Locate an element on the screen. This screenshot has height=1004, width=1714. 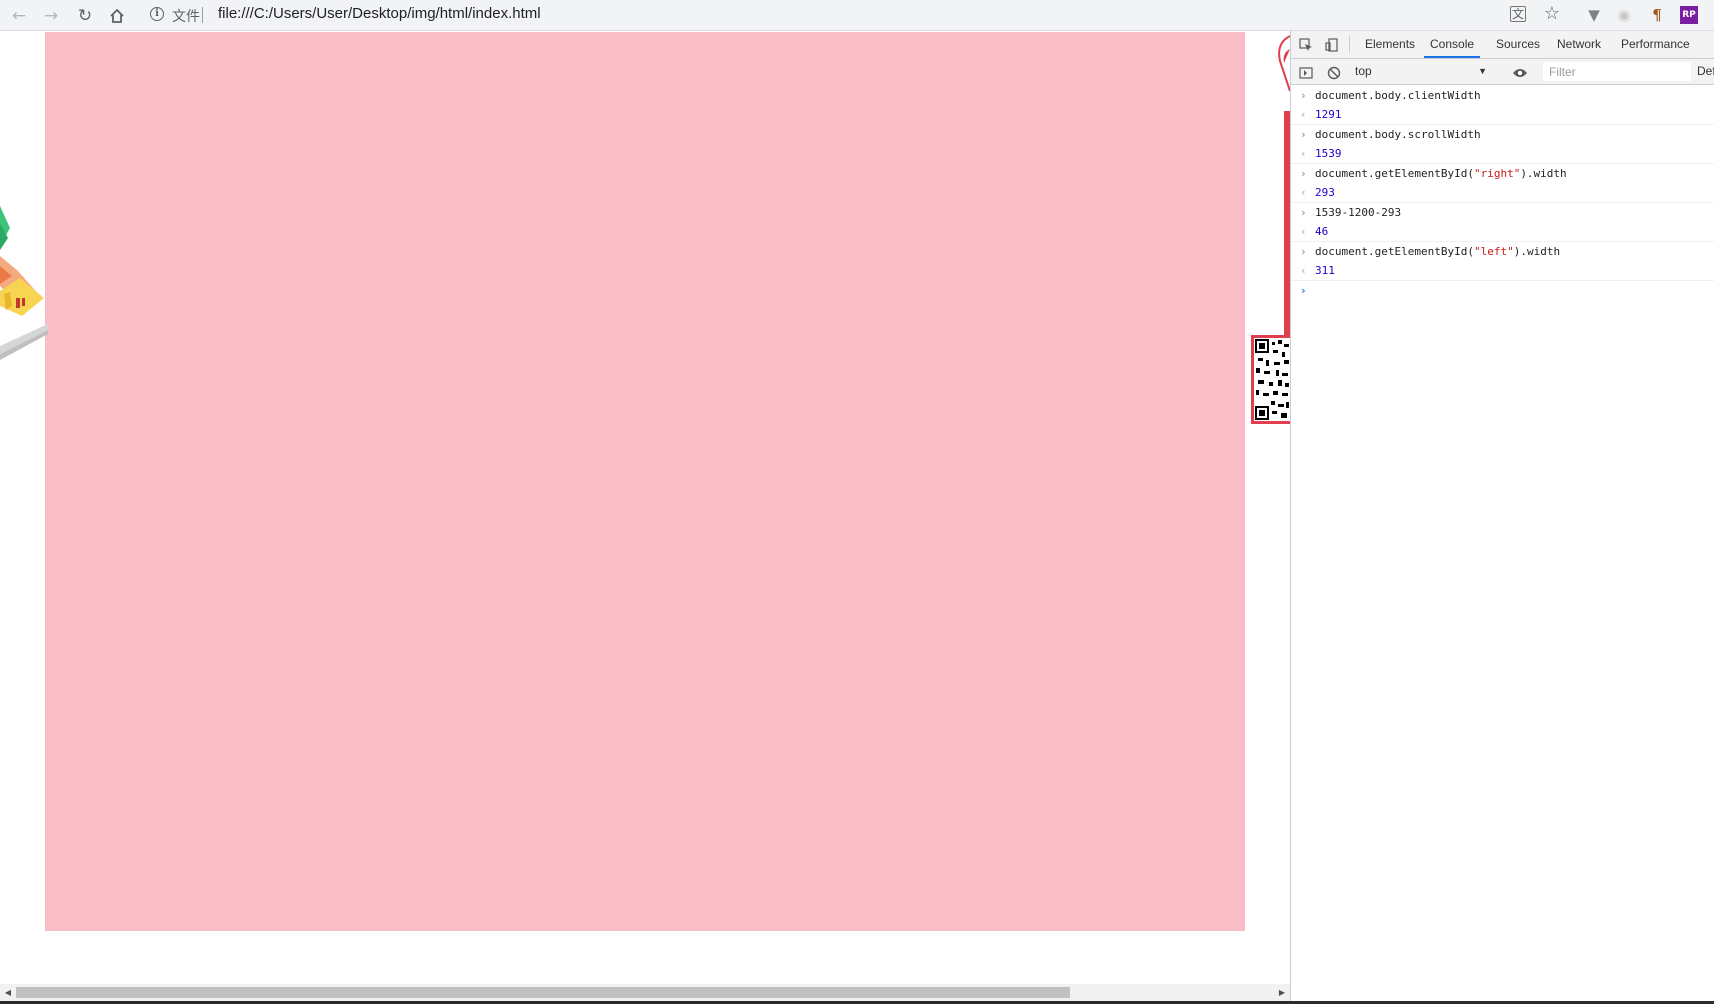
context-select: top ▼ is located at coordinates (1421, 71).